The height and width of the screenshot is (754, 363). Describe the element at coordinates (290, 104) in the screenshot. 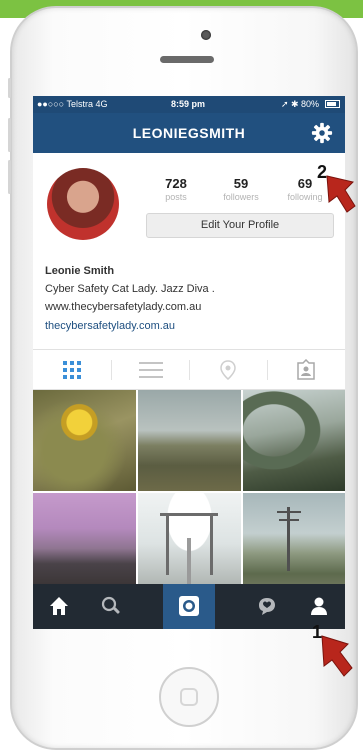

I see `location-bluetooth-icon: ➚ ✱` at that location.